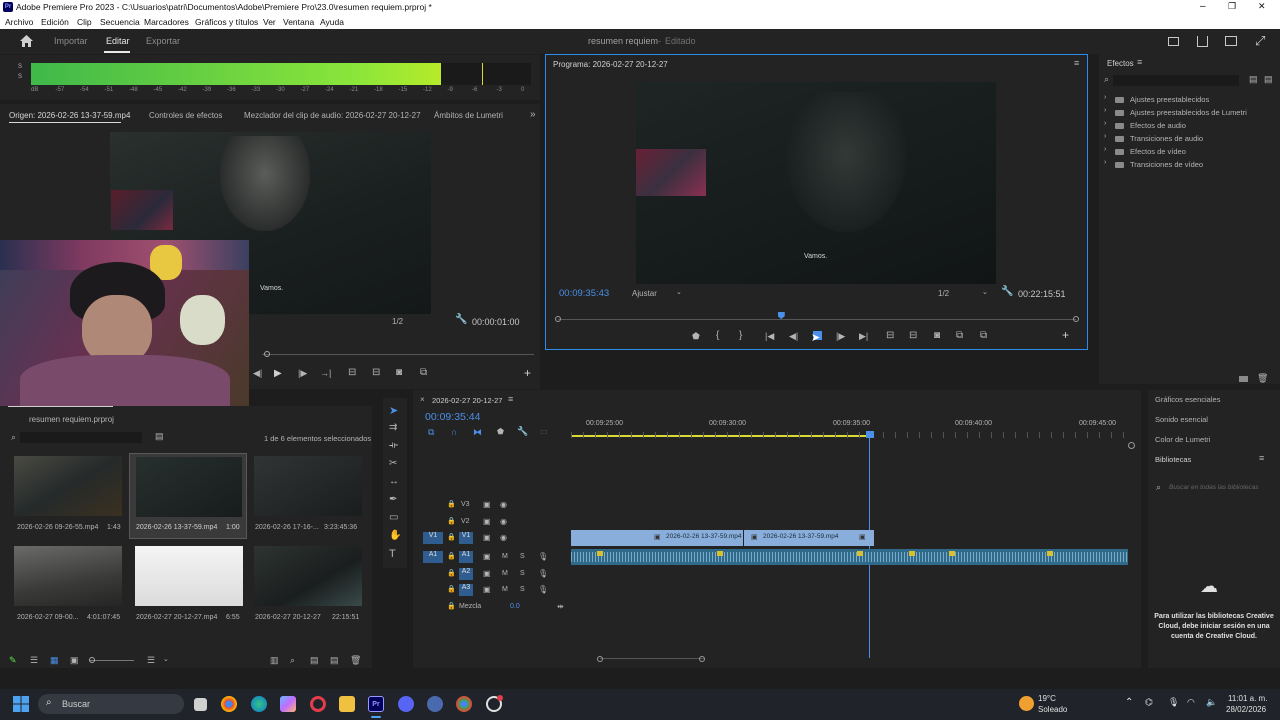 The image size is (1280, 720). Describe the element at coordinates (1191, 702) in the screenshot. I see `tray-wifi-icon: ◠` at that location.